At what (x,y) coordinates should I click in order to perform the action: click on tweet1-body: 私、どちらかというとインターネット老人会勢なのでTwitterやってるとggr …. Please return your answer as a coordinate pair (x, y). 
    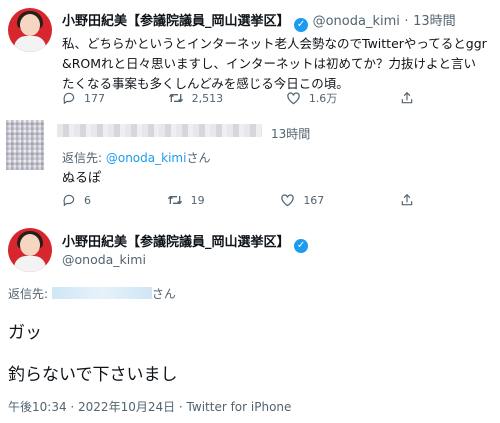
    Looking at the image, I should click on (274, 64).